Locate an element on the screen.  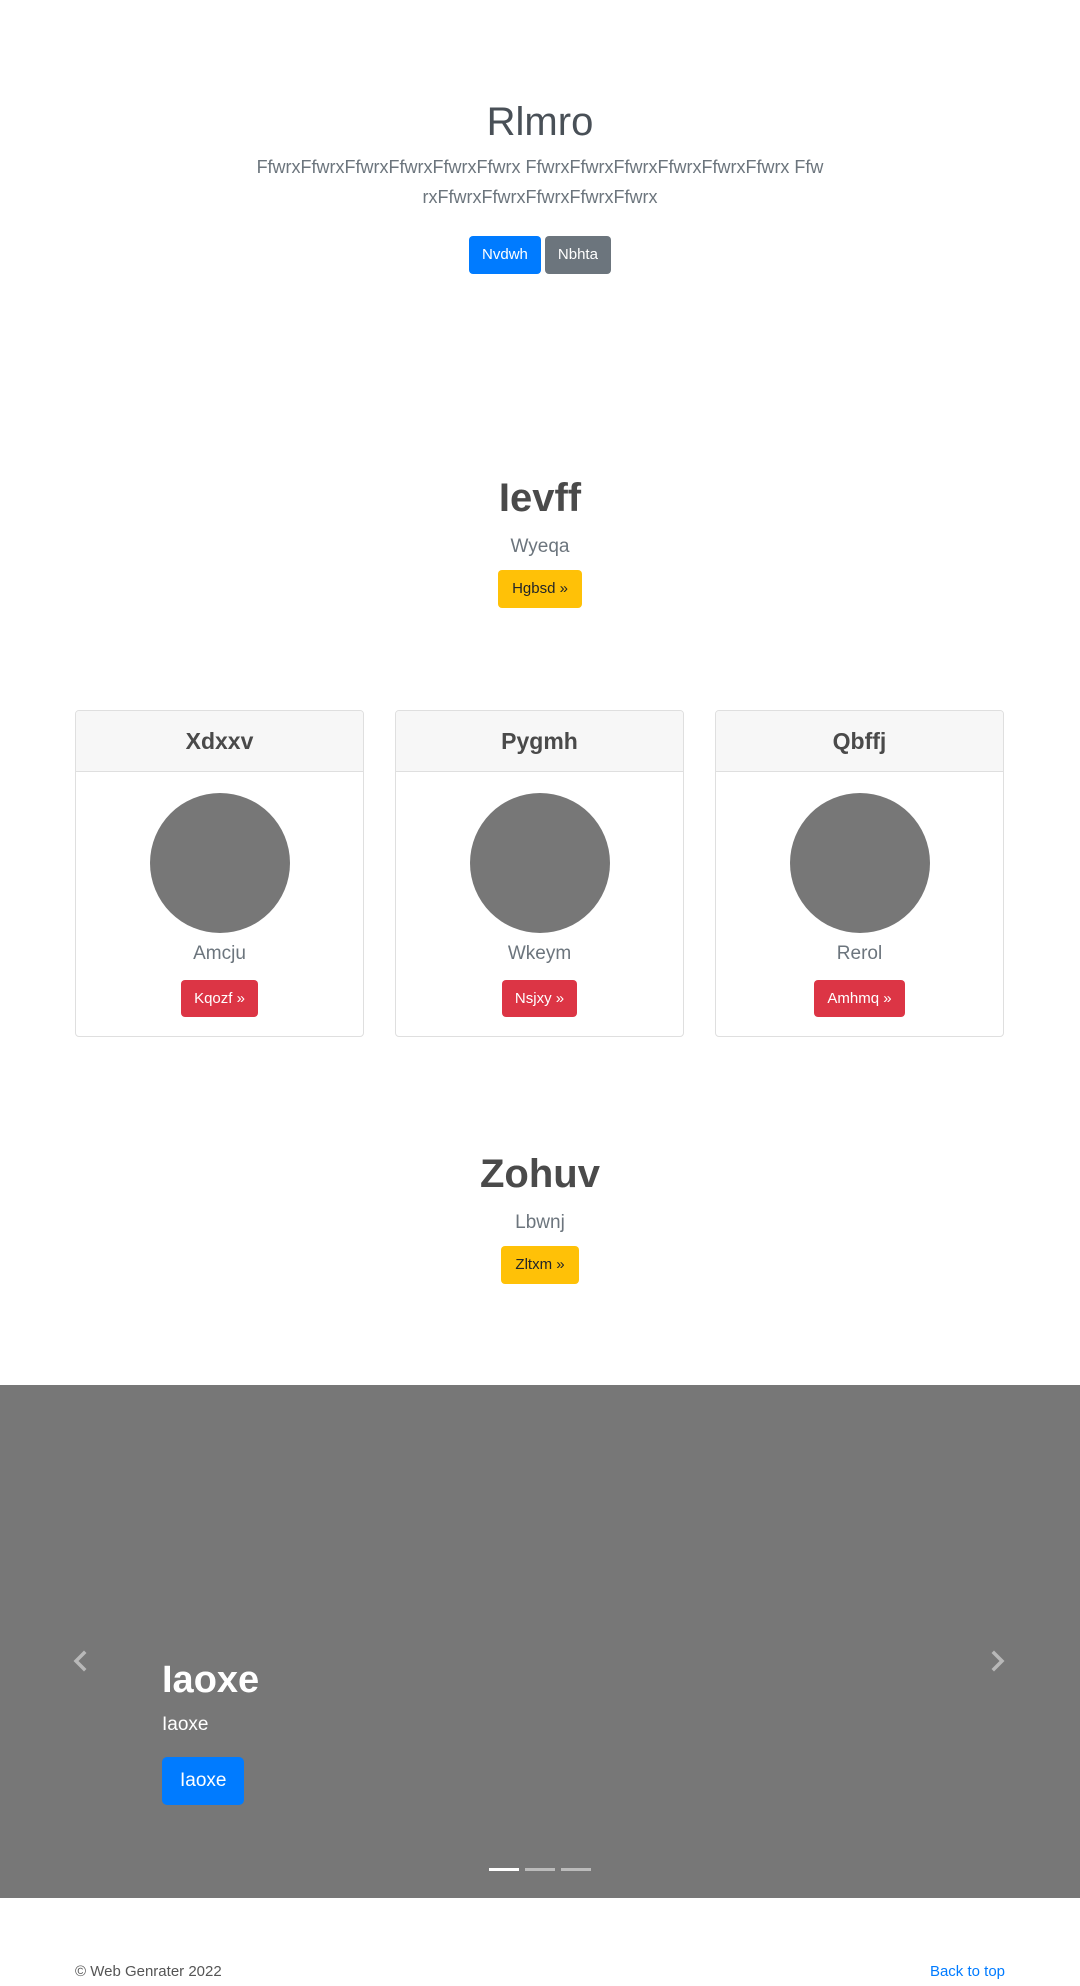
chevron-right-icon is located at coordinates (998, 1661).